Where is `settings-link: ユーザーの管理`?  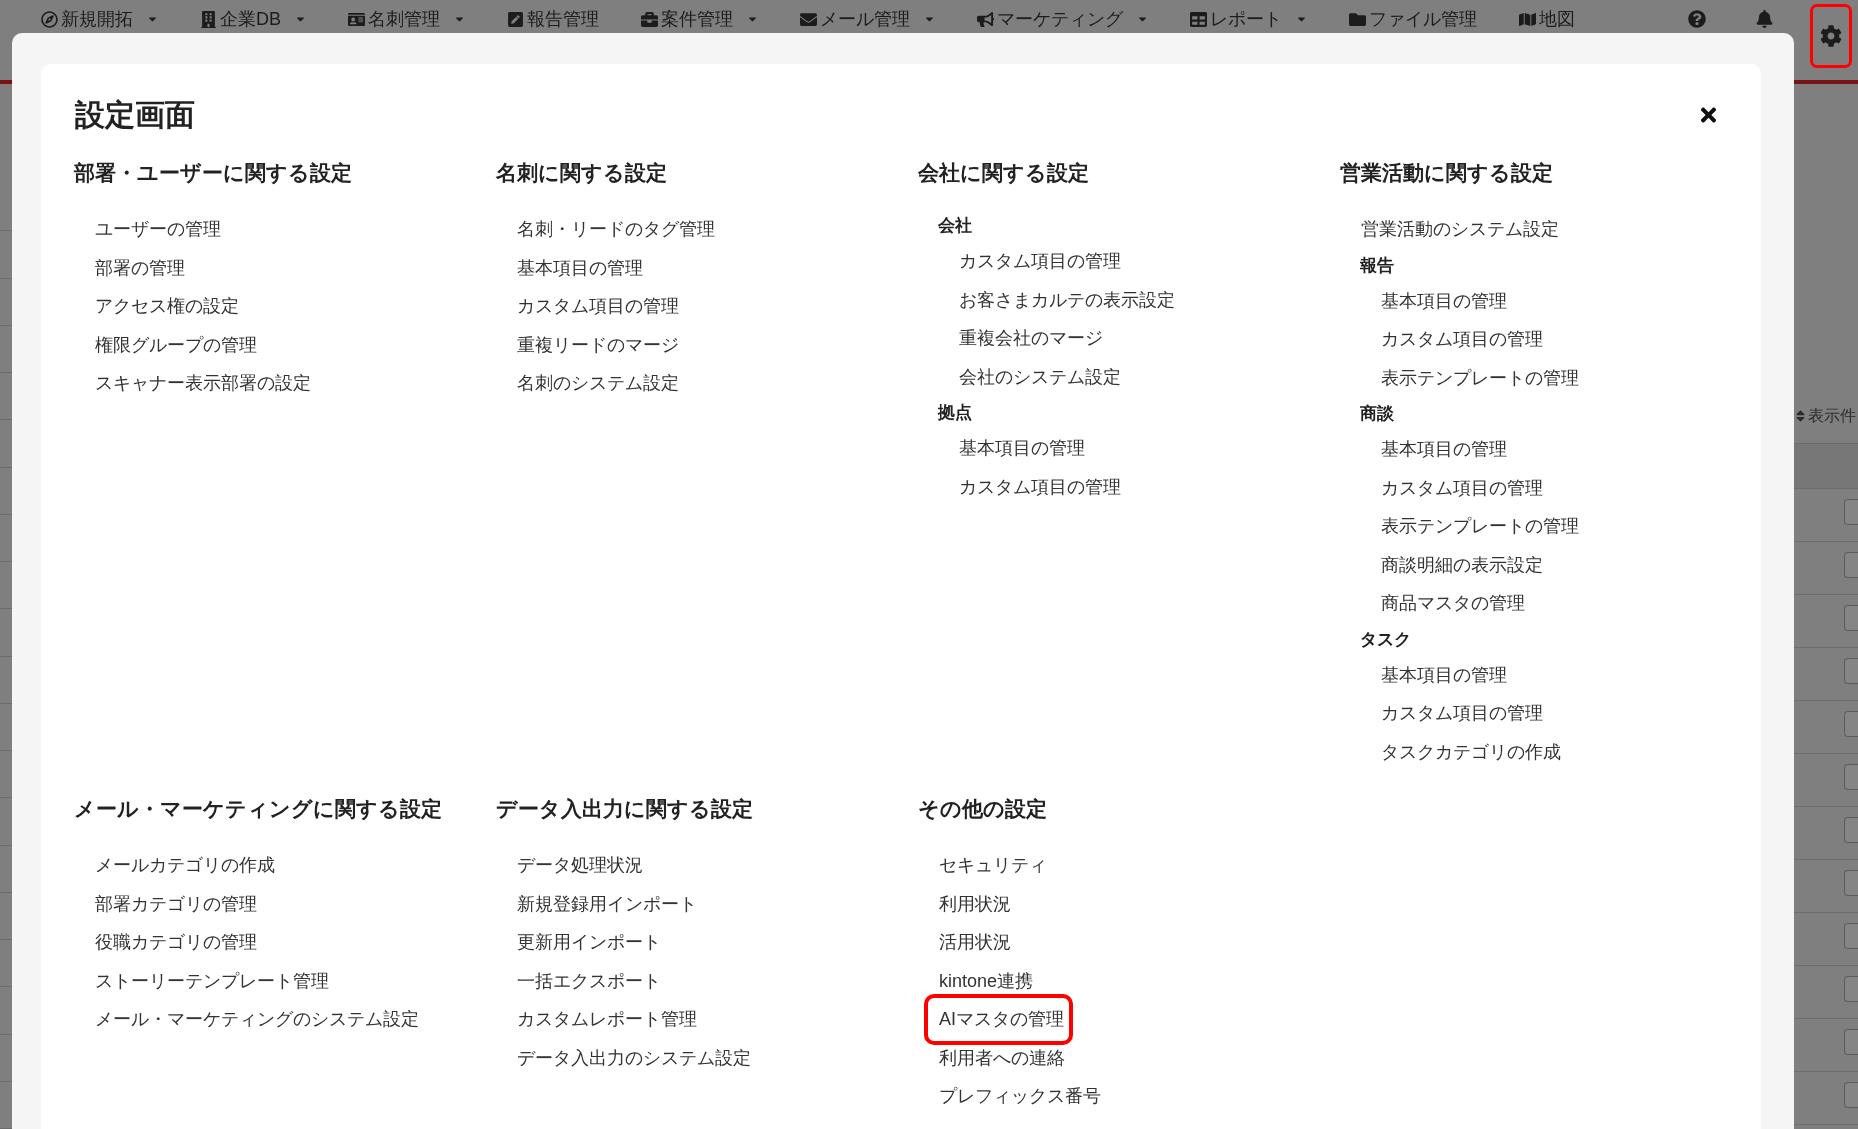 settings-link: ユーザーの管理 is located at coordinates (158, 229).